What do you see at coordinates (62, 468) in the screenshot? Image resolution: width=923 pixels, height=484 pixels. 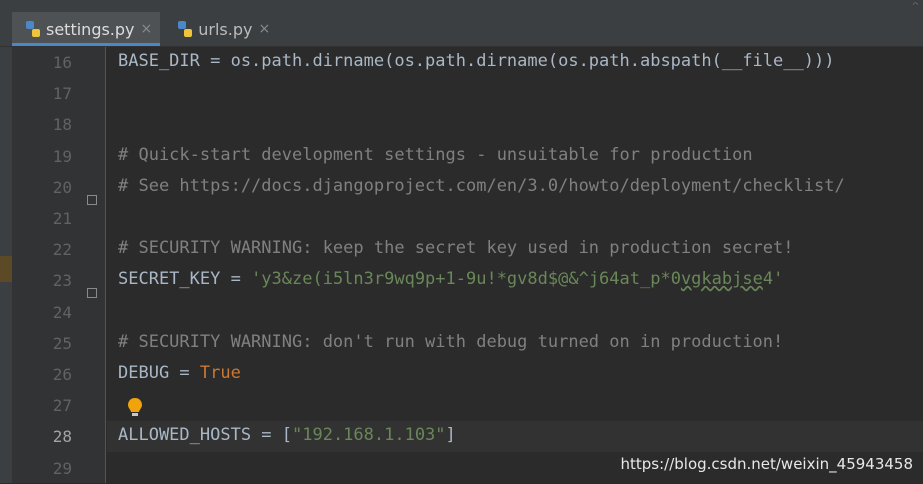 I see `line-number: 29` at bounding box center [62, 468].